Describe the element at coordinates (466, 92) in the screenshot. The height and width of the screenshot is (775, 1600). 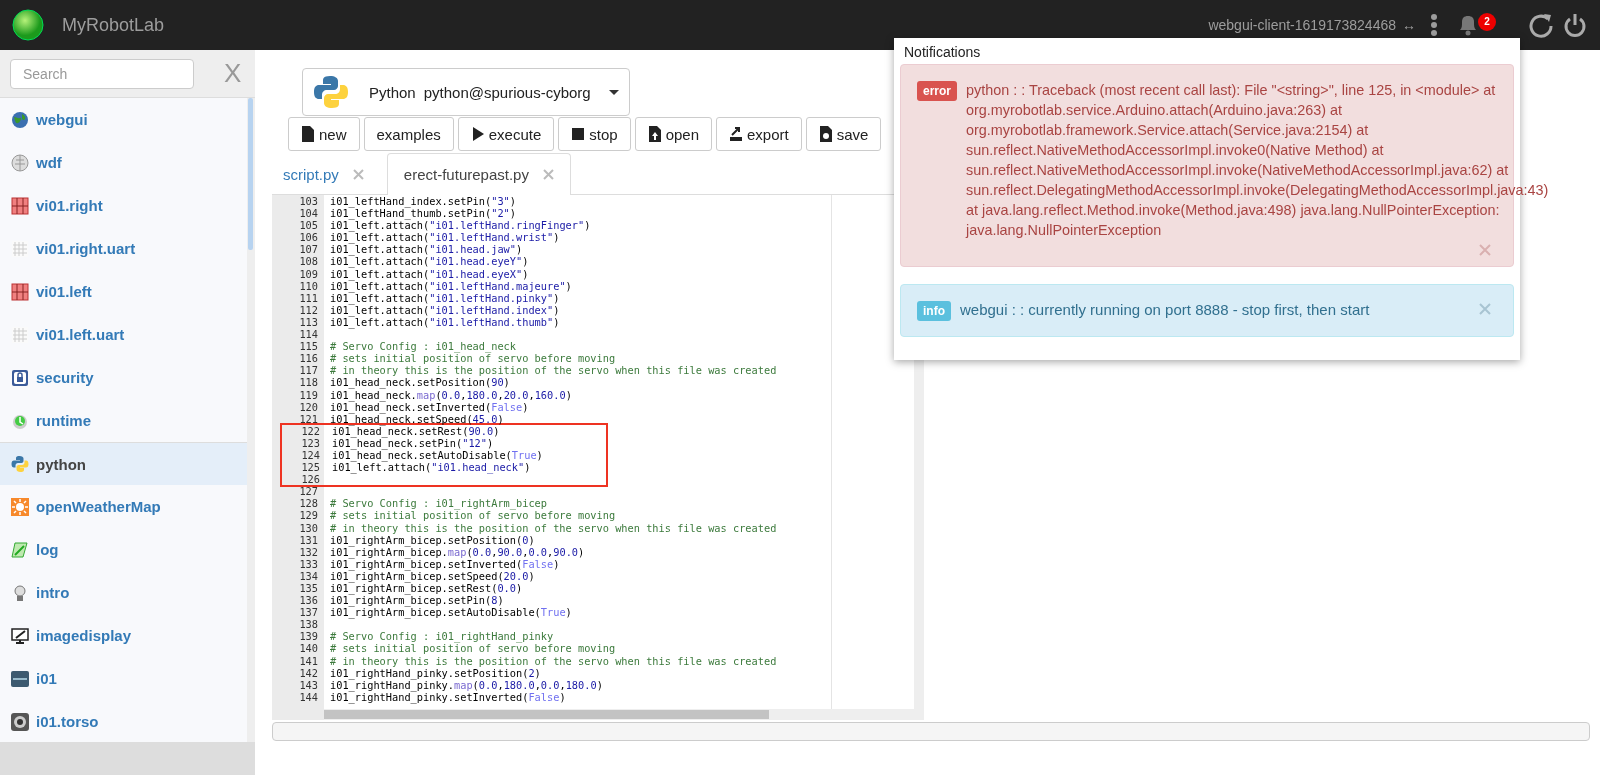
I see `service-dropdown: Python python@spurious-cyborg` at that location.